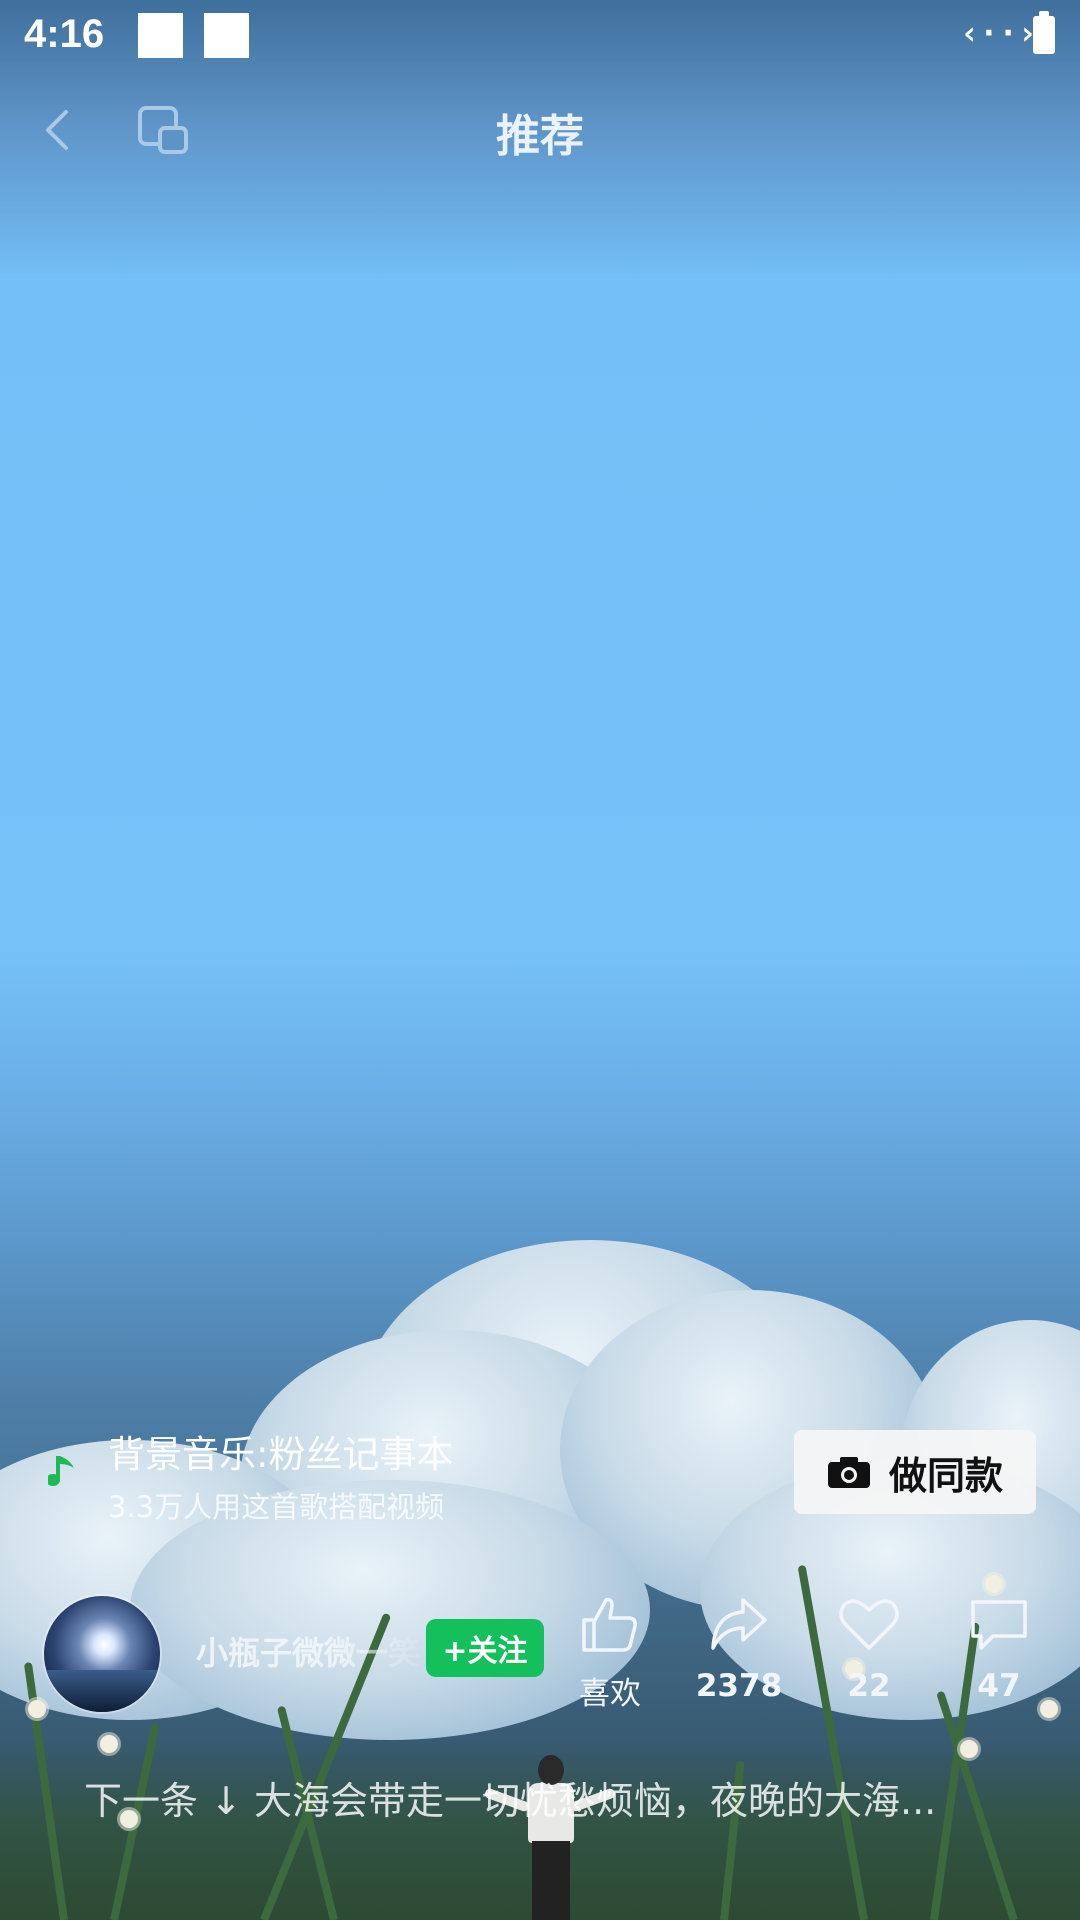  Describe the element at coordinates (739, 1686) in the screenshot. I see `share-count: 2378` at that location.